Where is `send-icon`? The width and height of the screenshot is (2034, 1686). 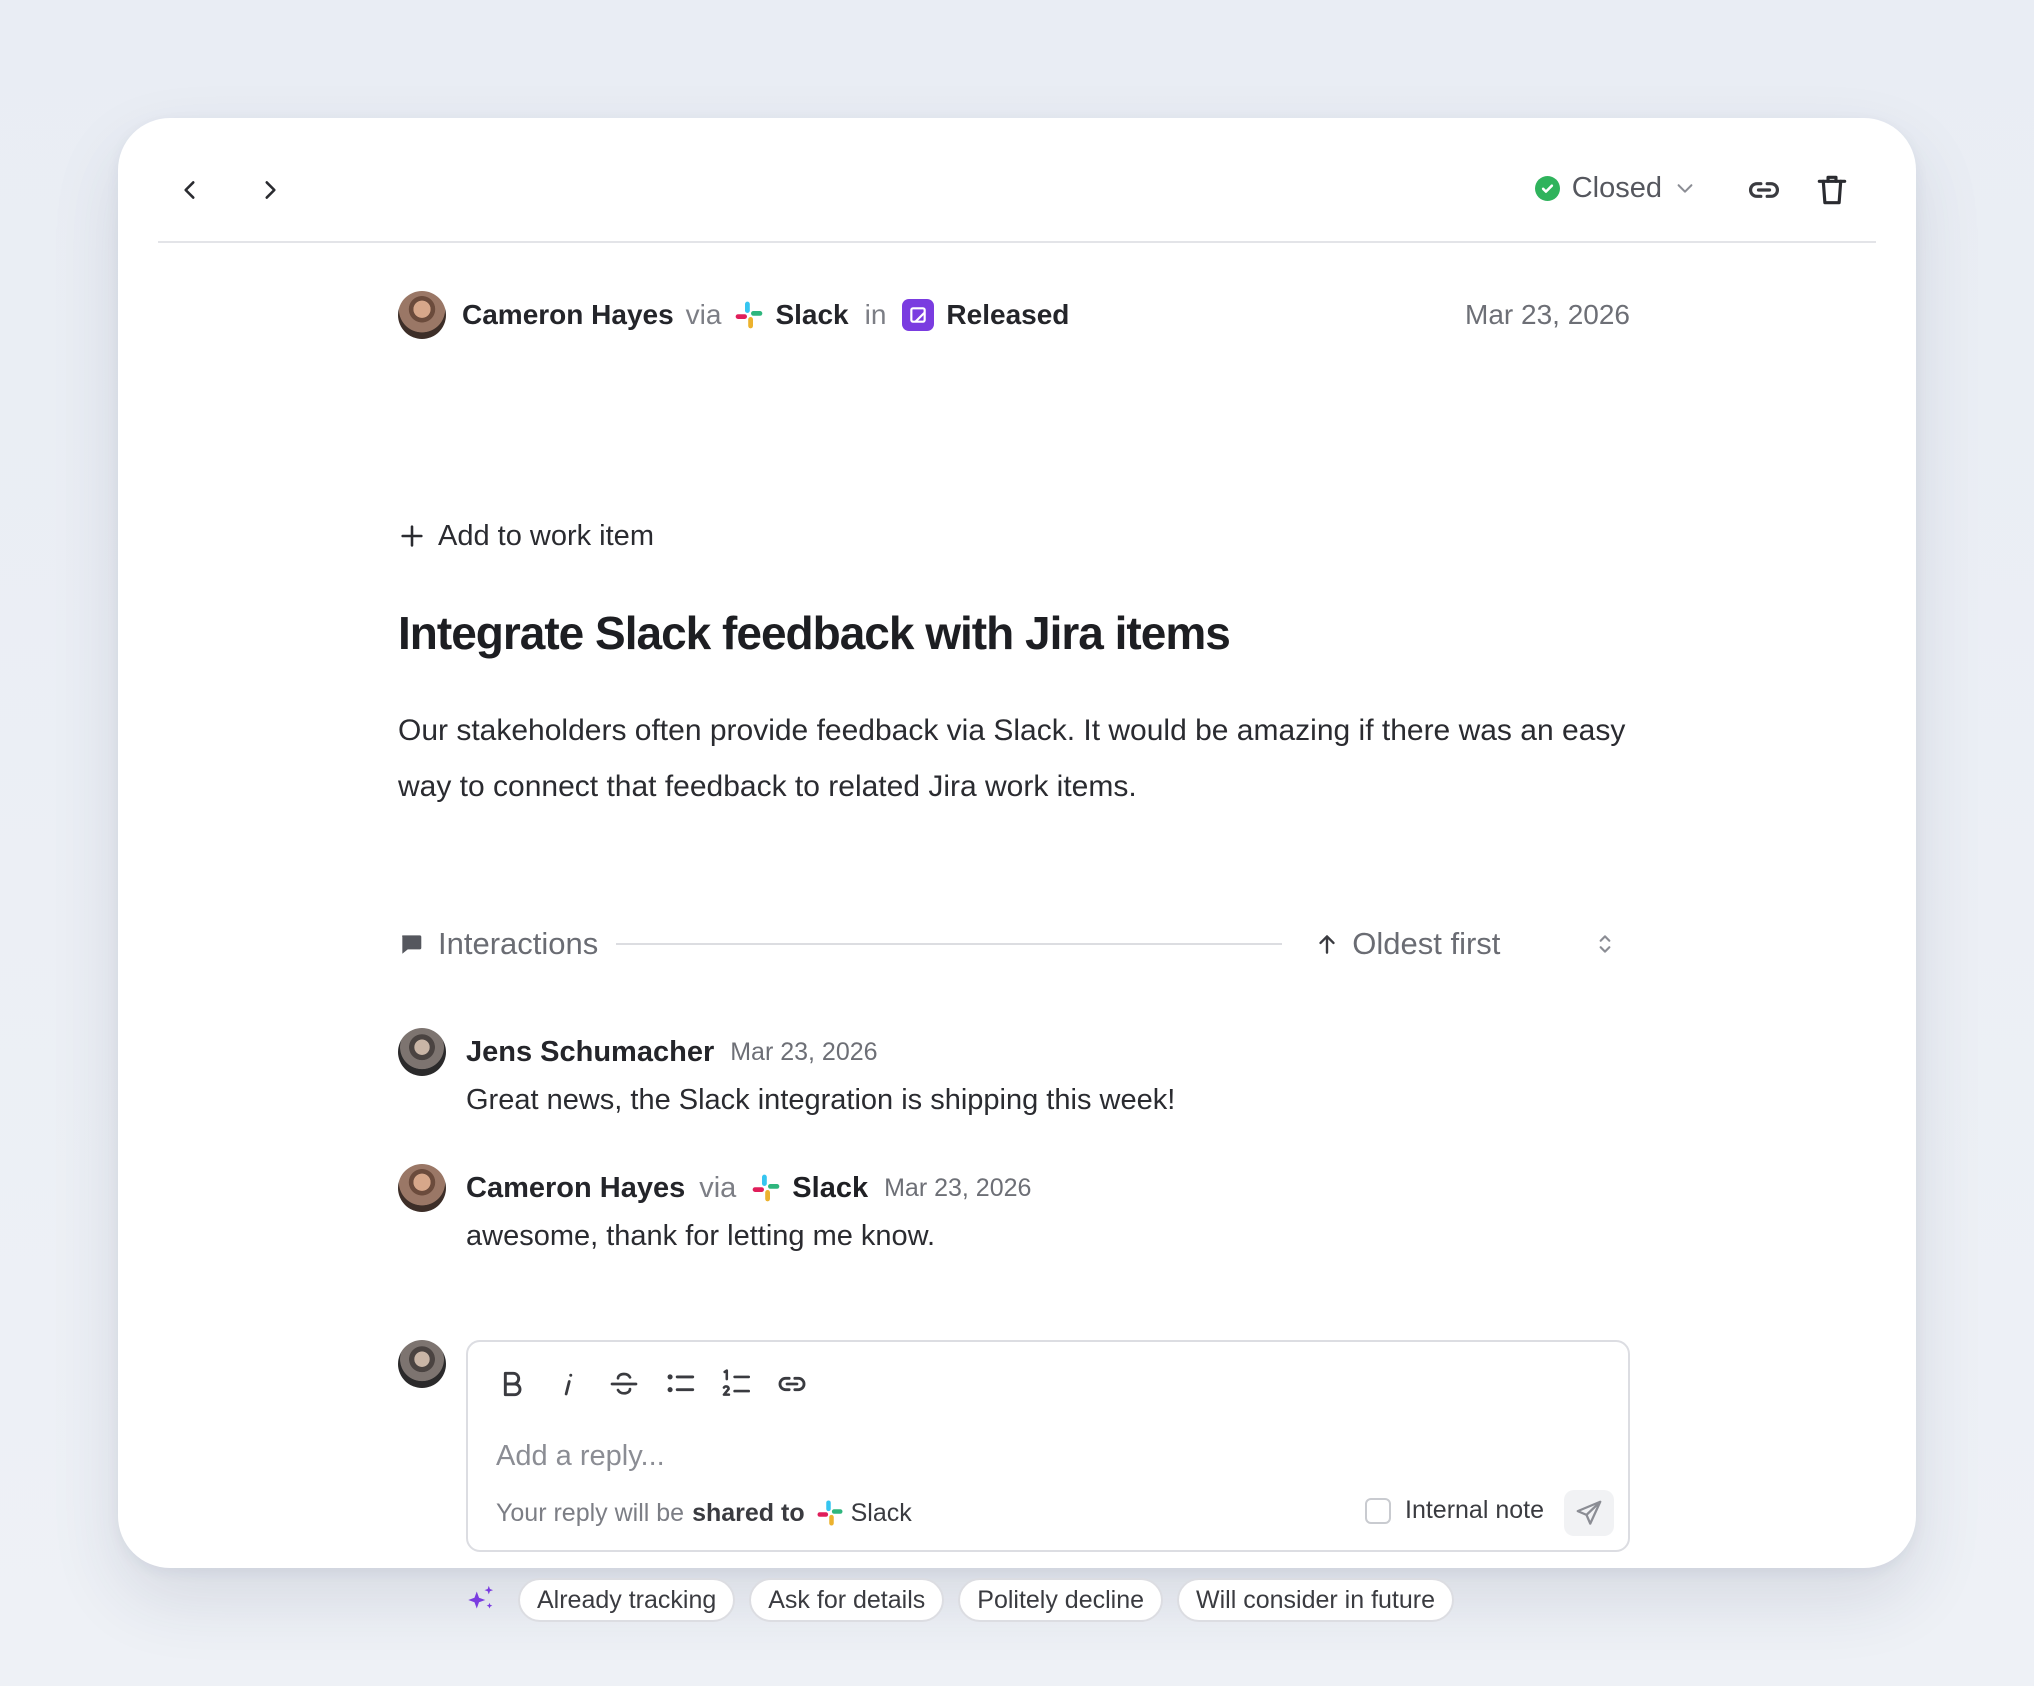 send-icon is located at coordinates (1589, 1512).